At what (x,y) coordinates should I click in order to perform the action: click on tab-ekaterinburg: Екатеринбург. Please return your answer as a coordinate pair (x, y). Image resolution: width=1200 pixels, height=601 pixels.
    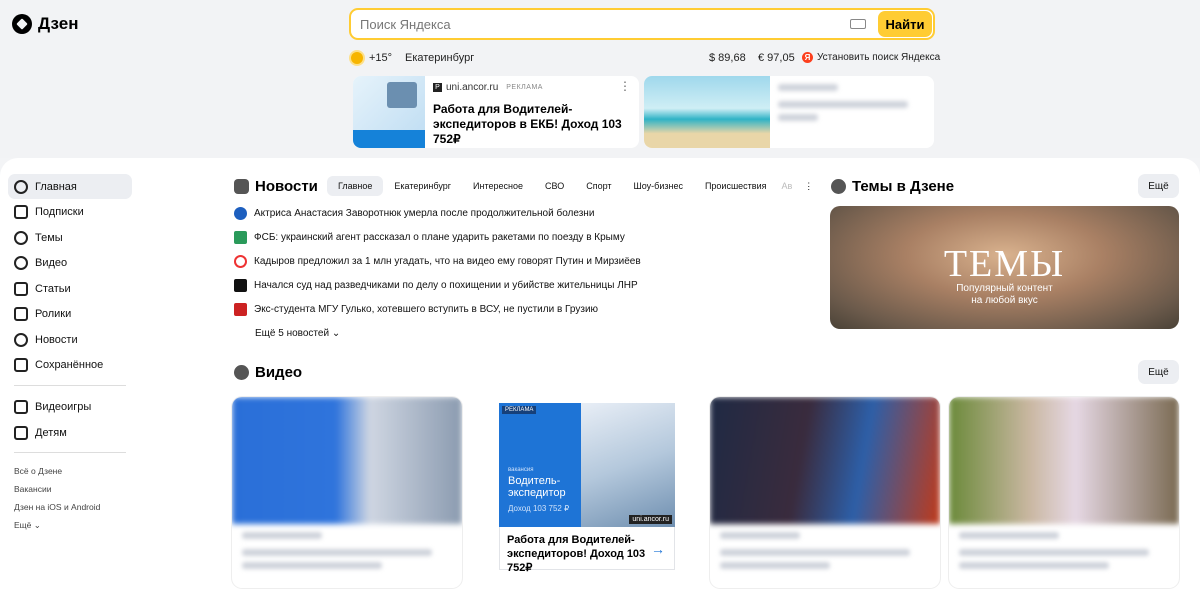
    Looking at the image, I should click on (422, 186).